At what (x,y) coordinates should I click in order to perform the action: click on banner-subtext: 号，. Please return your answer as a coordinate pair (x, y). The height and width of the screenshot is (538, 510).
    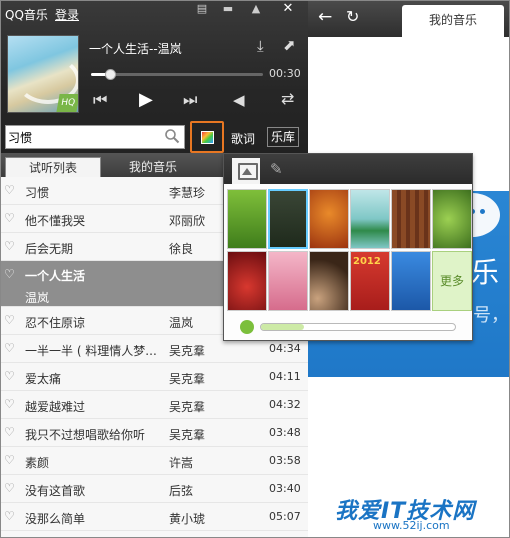
    Looking at the image, I should click on (491, 315).